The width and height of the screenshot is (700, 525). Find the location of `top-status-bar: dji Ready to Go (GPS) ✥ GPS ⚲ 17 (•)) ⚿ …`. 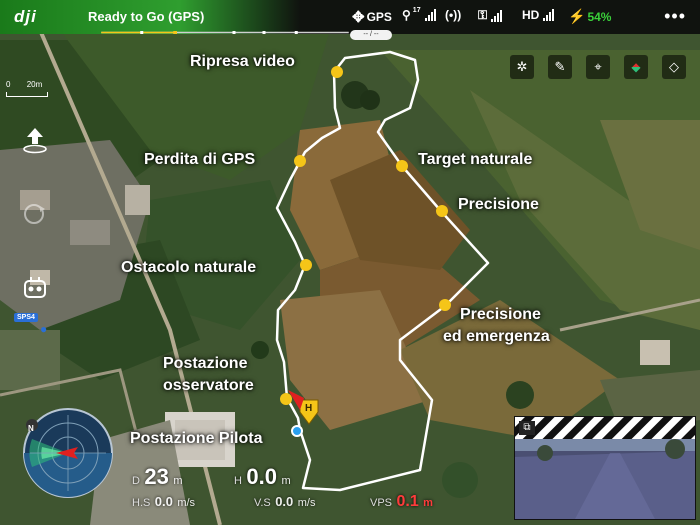

top-status-bar: dji Ready to Go (GPS) ✥ GPS ⚲ 17 (•)) ⚿ … is located at coordinates (350, 17).